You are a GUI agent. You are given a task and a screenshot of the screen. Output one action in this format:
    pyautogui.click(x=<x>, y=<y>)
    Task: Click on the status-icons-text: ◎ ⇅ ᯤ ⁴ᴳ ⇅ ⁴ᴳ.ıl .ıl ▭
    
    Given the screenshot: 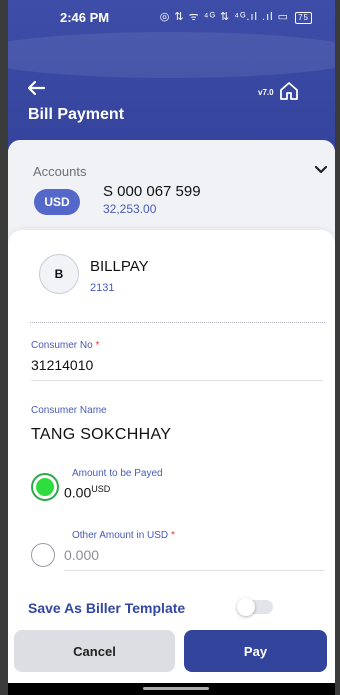 What is the action you would take?
    pyautogui.click(x=224, y=17)
    